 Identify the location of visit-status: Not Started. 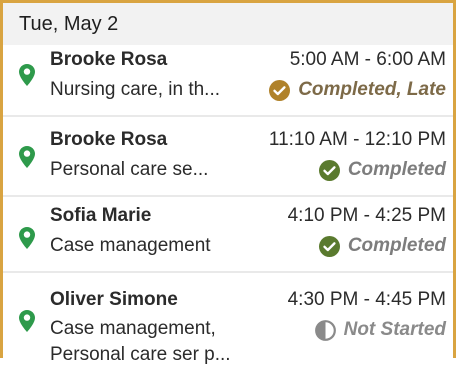
(380, 330).